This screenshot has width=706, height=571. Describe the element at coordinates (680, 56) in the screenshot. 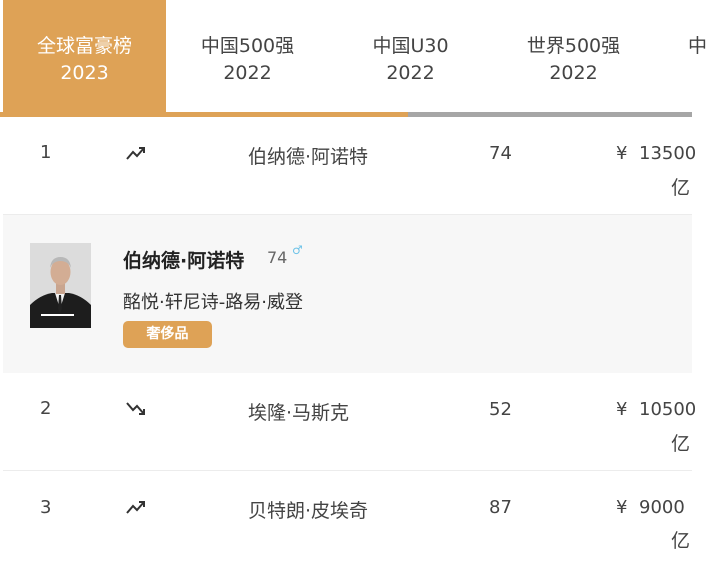

I see `tab-partial: 中` at that location.